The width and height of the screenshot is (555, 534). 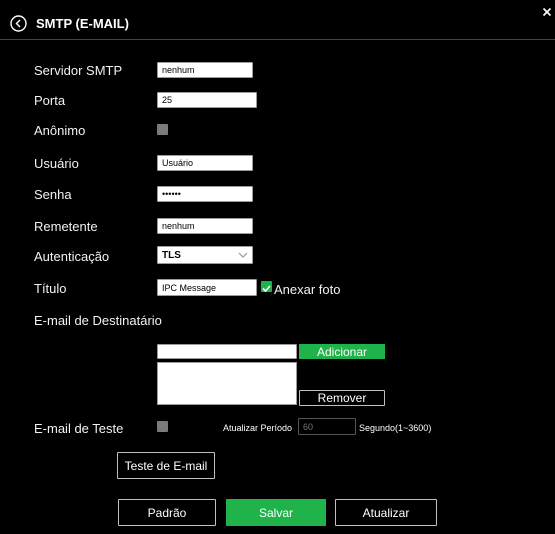 I want to click on default-button: Padrão, so click(x=167, y=512).